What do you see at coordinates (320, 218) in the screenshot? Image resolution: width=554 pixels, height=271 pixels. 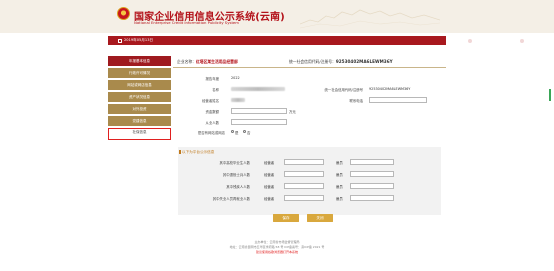 I see `close-button: 关闭` at bounding box center [320, 218].